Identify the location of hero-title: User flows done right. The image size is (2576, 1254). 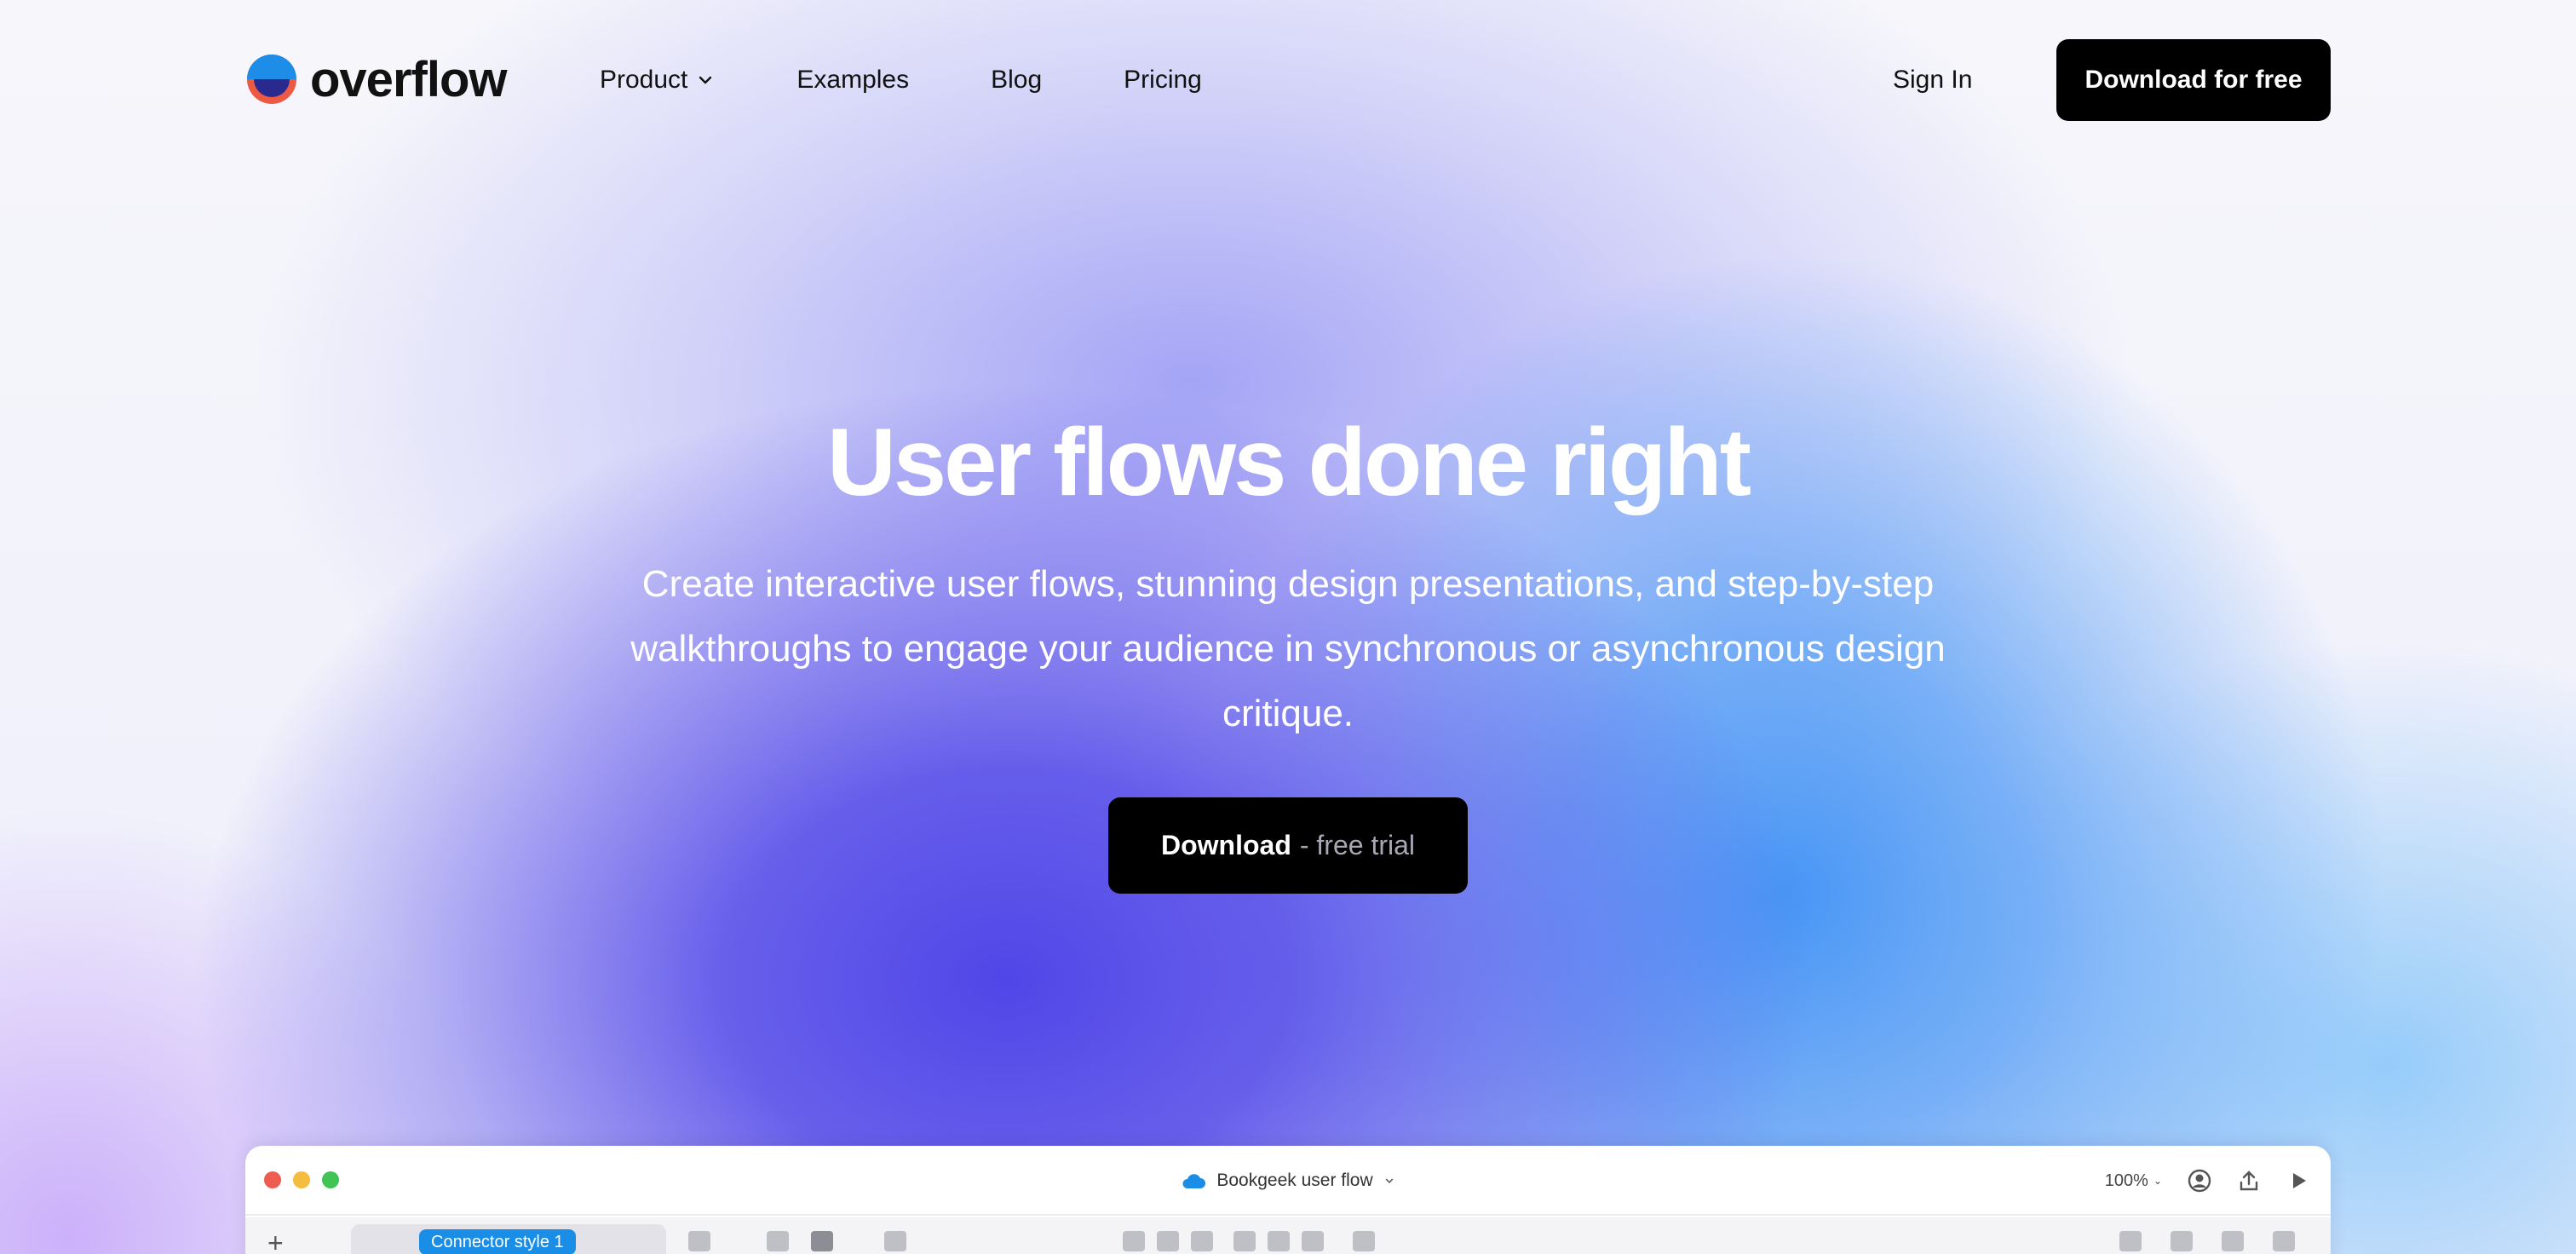
(1289, 462).